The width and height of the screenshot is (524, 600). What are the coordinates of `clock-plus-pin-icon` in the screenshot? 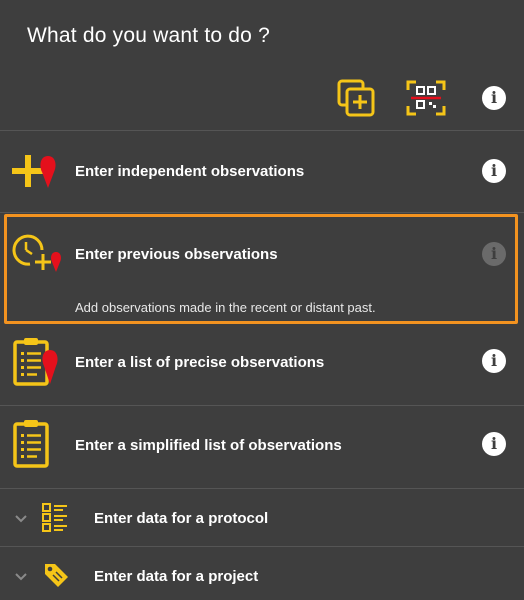 It's located at (36, 253).